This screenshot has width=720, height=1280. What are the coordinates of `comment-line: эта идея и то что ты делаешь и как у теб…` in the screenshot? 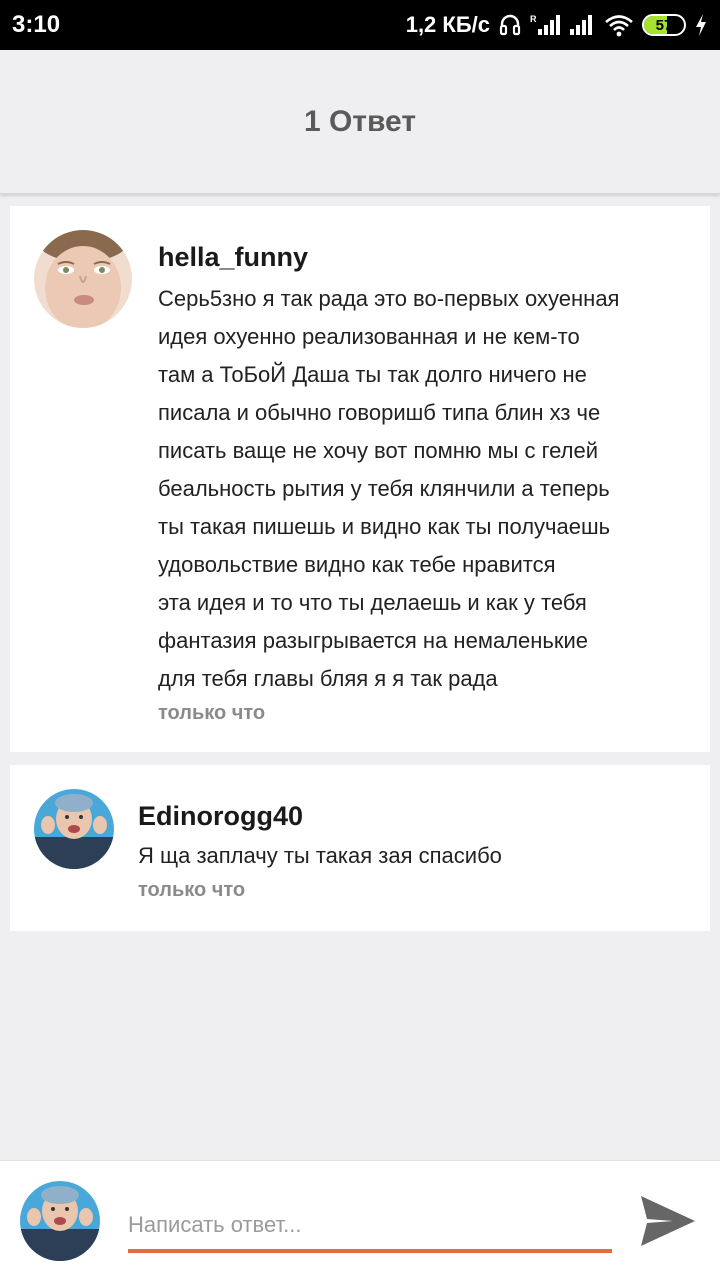 It's located at (372, 602).